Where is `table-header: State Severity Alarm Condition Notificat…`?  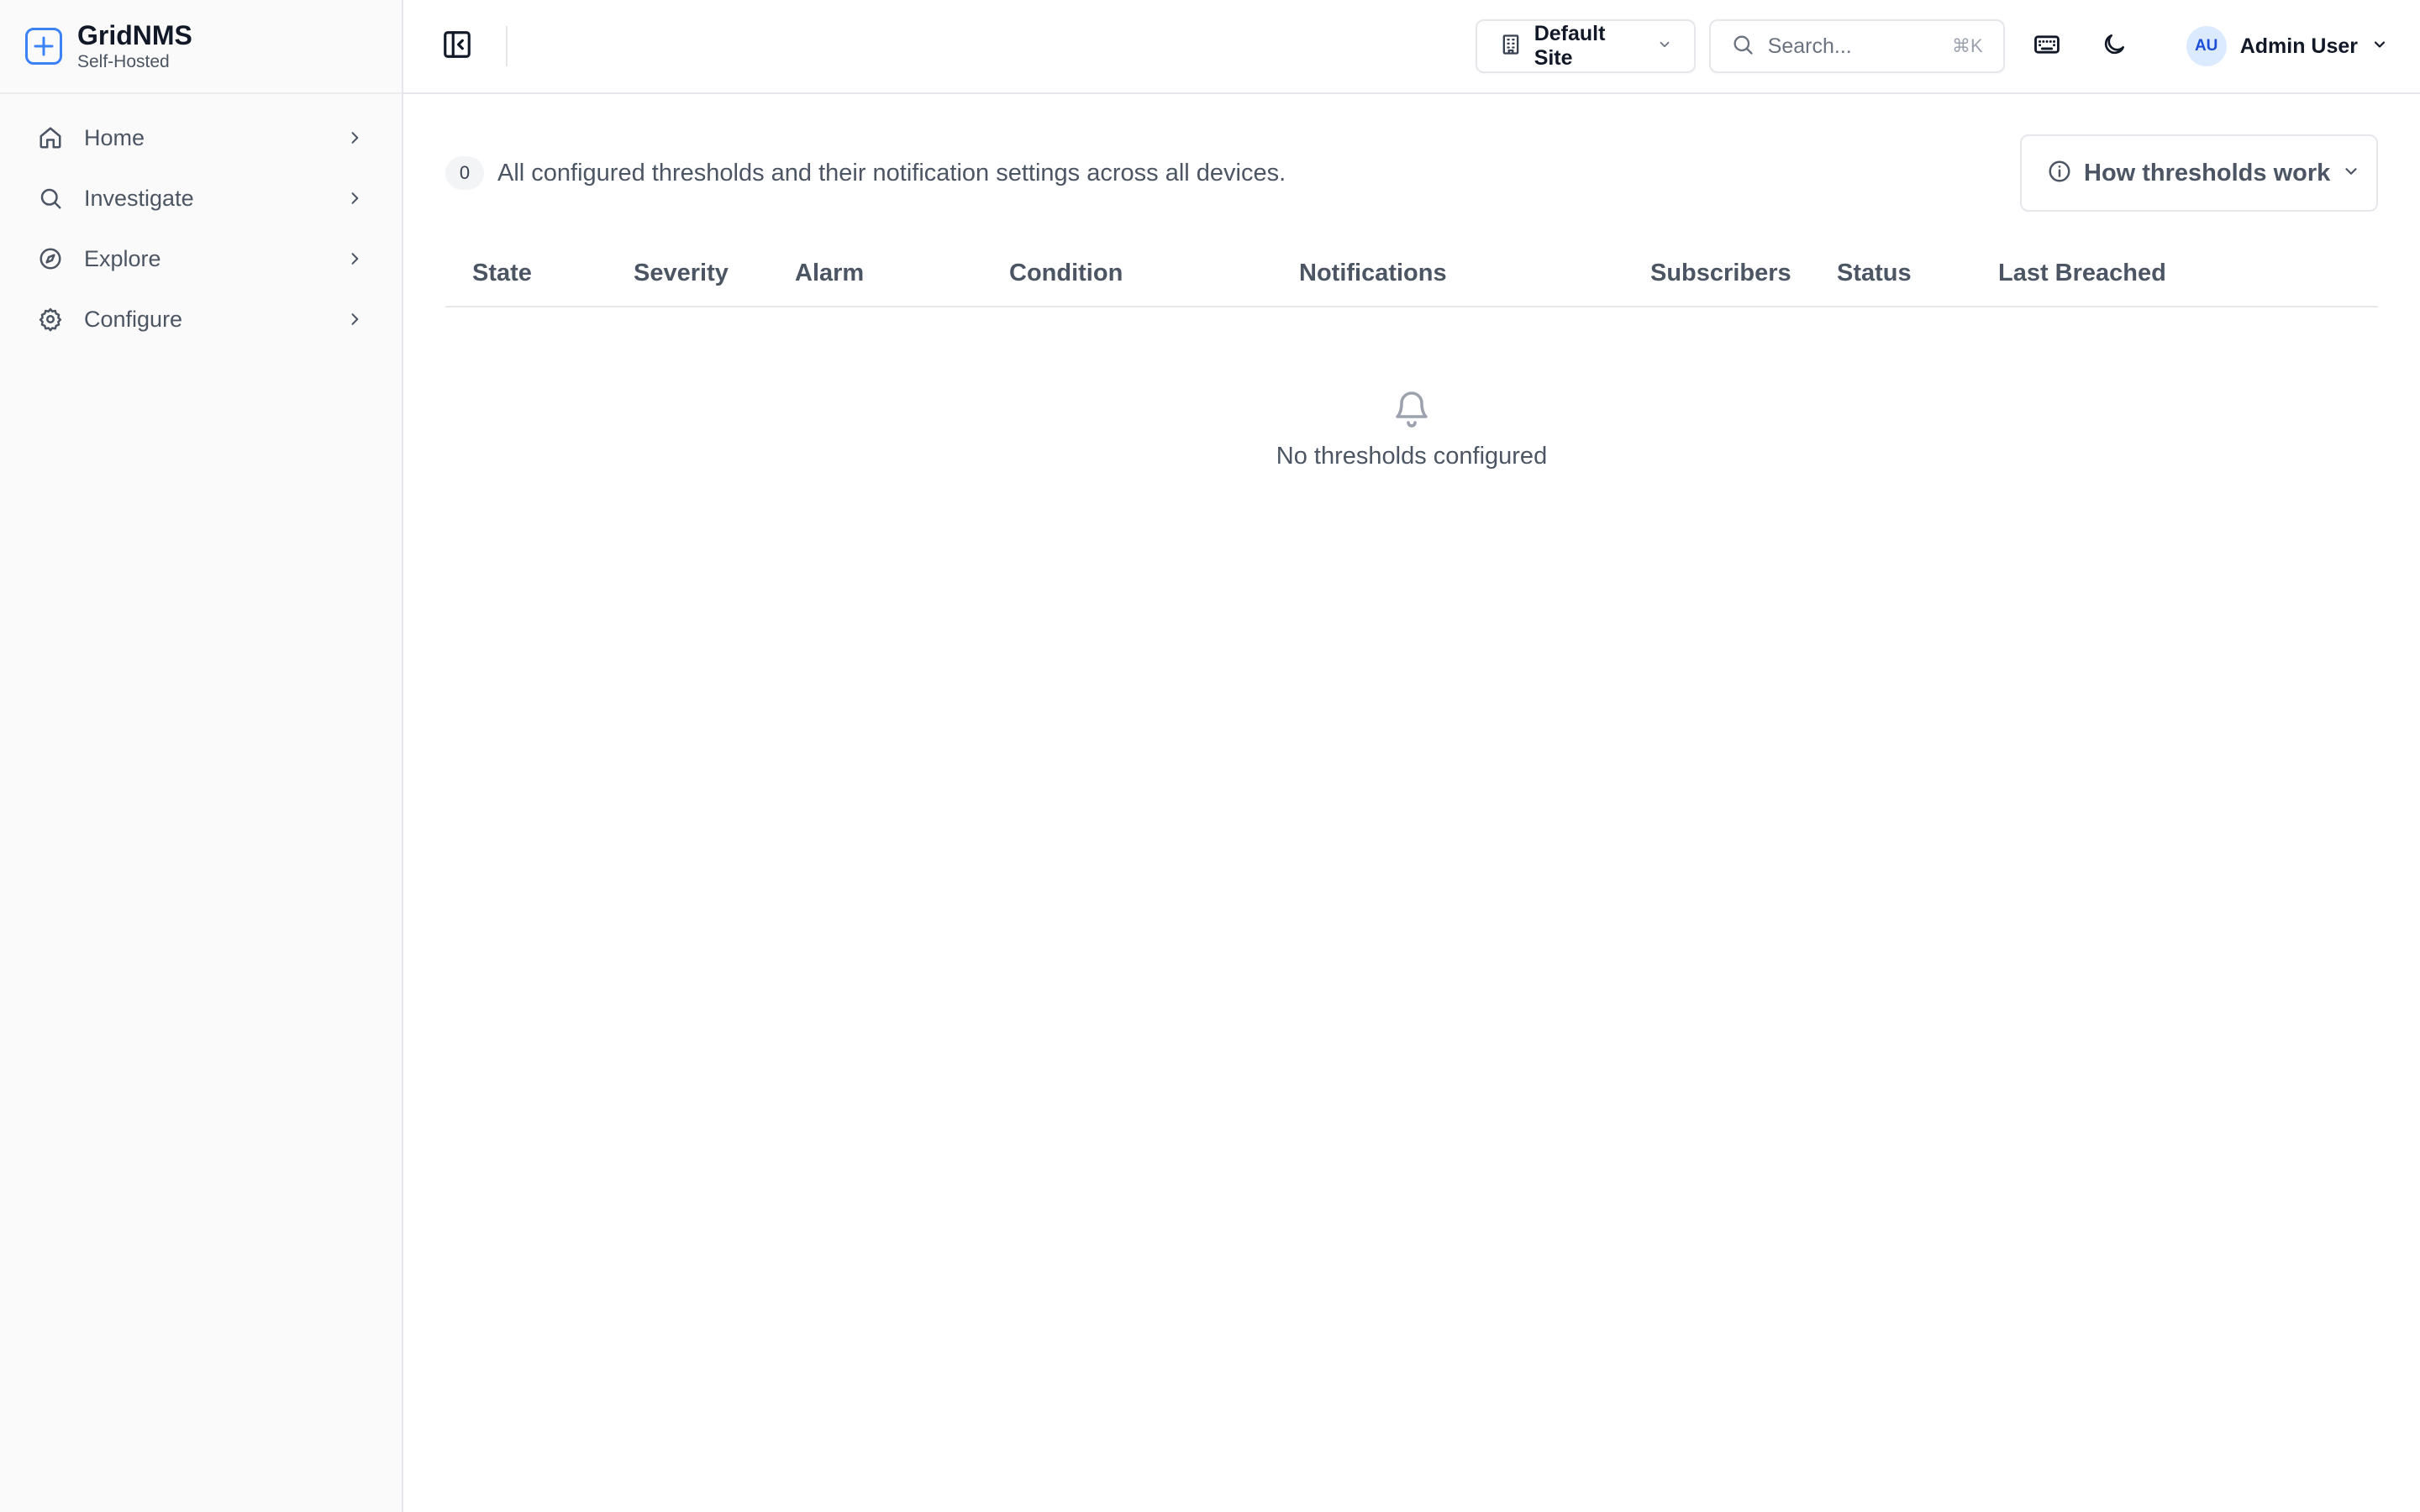 table-header: State Severity Alarm Condition Notificat… is located at coordinates (1411, 273).